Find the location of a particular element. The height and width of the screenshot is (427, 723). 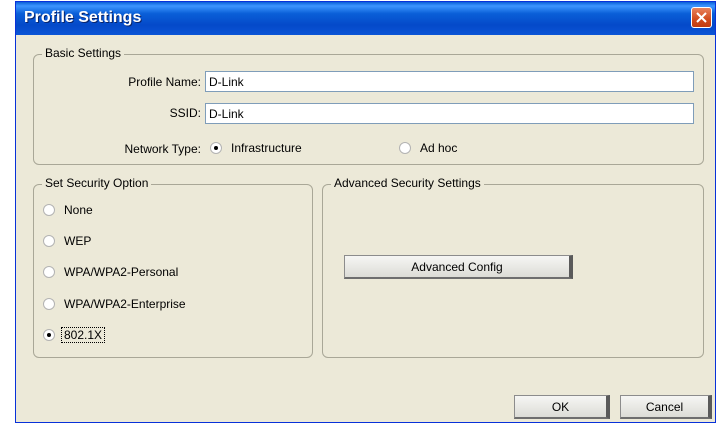

ok-button: OK is located at coordinates (562, 407).